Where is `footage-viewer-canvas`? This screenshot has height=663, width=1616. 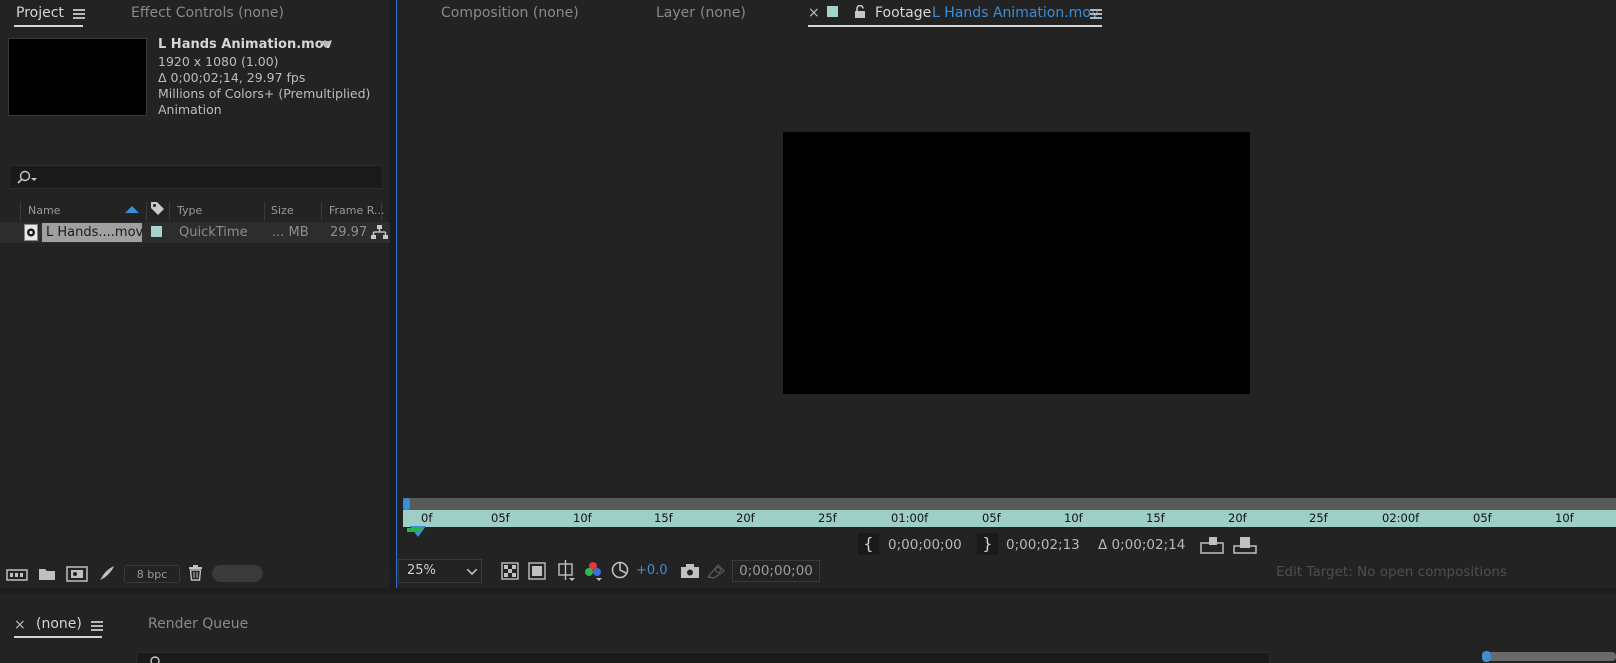
footage-viewer-canvas is located at coordinates (1016, 263).